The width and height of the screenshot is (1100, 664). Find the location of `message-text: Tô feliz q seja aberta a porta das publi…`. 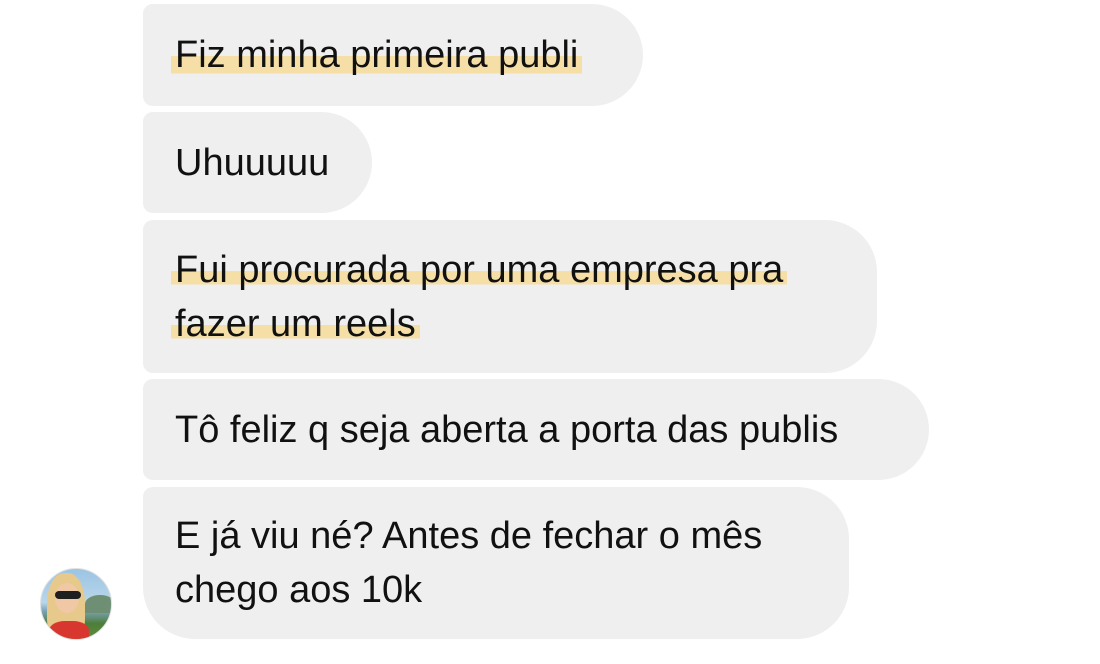

message-text: Tô feliz q seja aberta a porta das publi… is located at coordinates (507, 429).